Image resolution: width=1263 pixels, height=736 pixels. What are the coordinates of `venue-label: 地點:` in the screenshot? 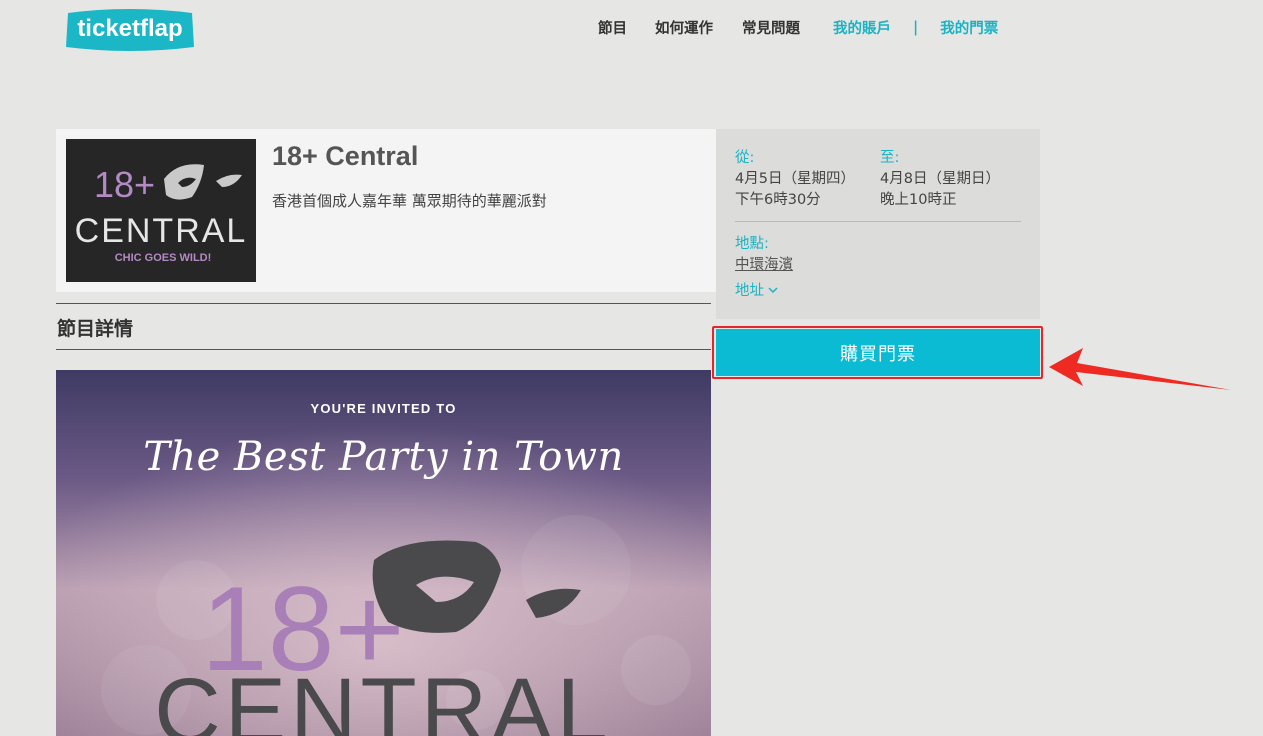 It's located at (752, 244).